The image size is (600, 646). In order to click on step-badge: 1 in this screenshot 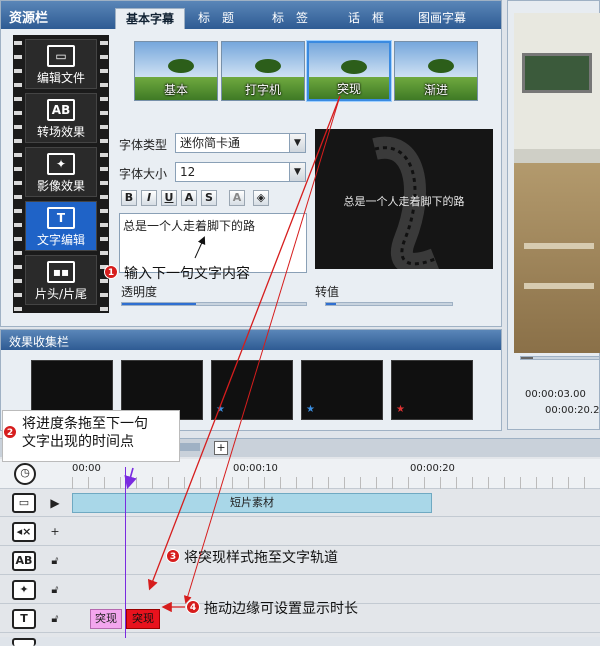, I will do `click(111, 272)`.